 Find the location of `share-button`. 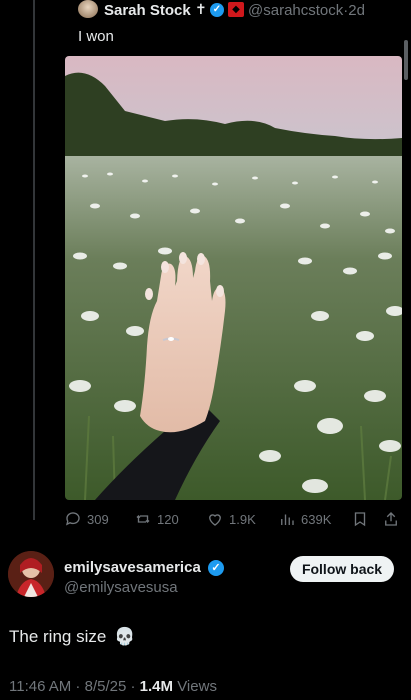

share-button is located at coordinates (391, 519).